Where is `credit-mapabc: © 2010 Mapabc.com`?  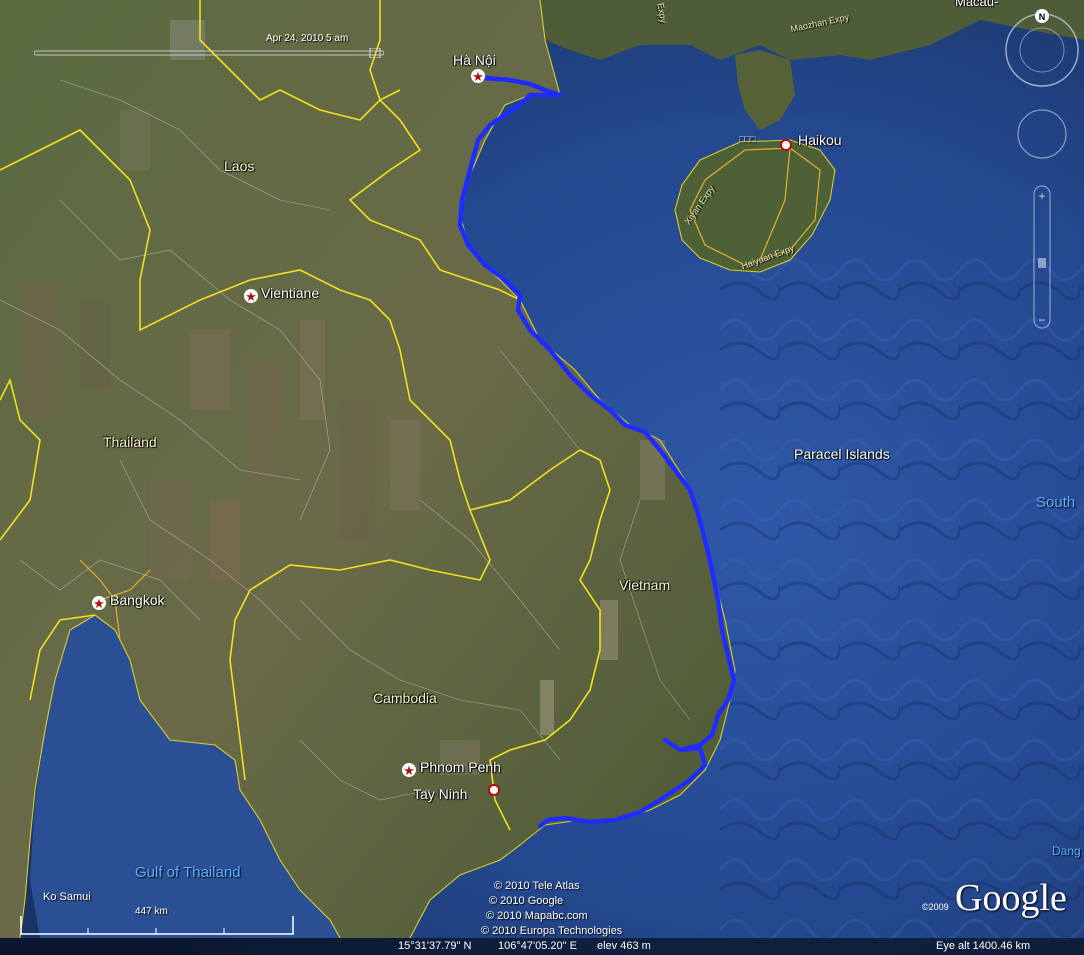
credit-mapabc: © 2010 Mapabc.com is located at coordinates (537, 916).